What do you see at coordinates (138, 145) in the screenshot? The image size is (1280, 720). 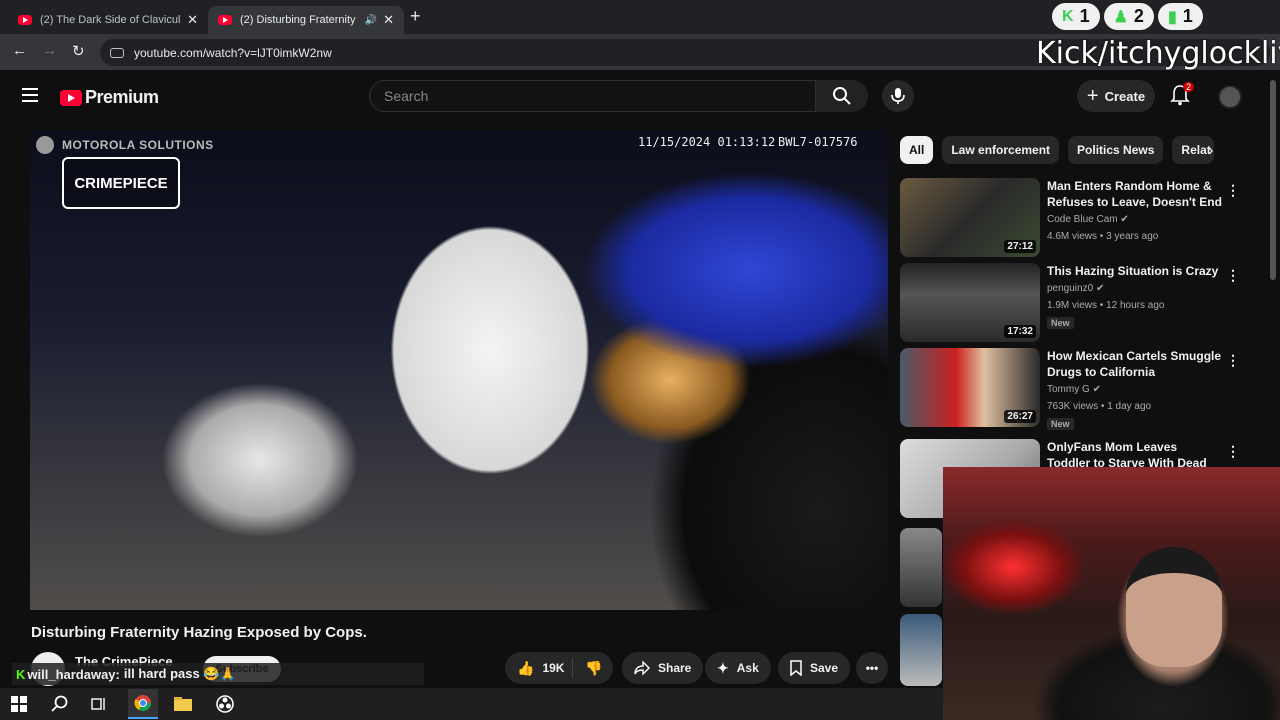 I see `watermark-text: MOTOROLA SOLUTIONS` at bounding box center [138, 145].